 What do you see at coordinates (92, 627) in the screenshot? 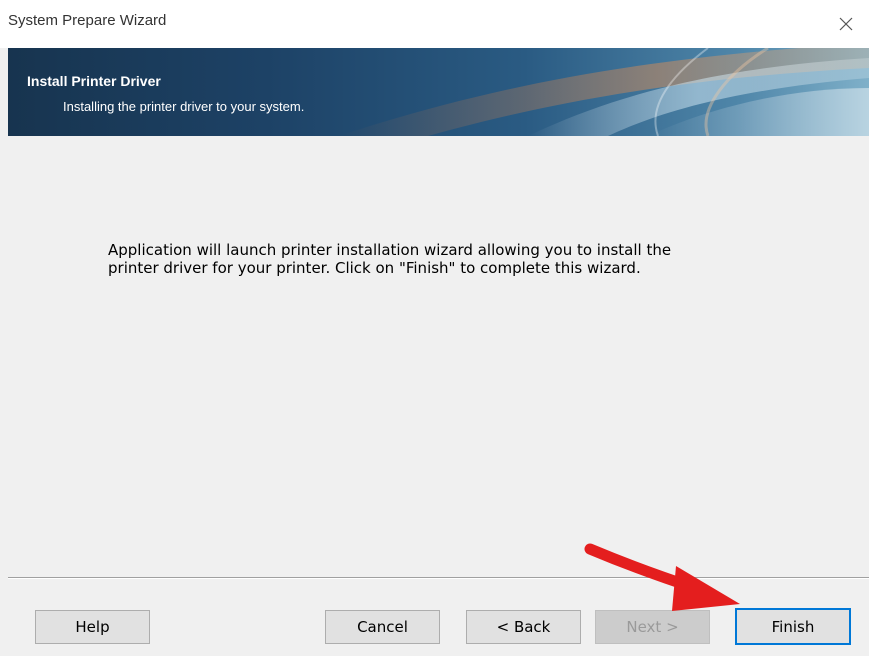
I see `help-button: Help` at bounding box center [92, 627].